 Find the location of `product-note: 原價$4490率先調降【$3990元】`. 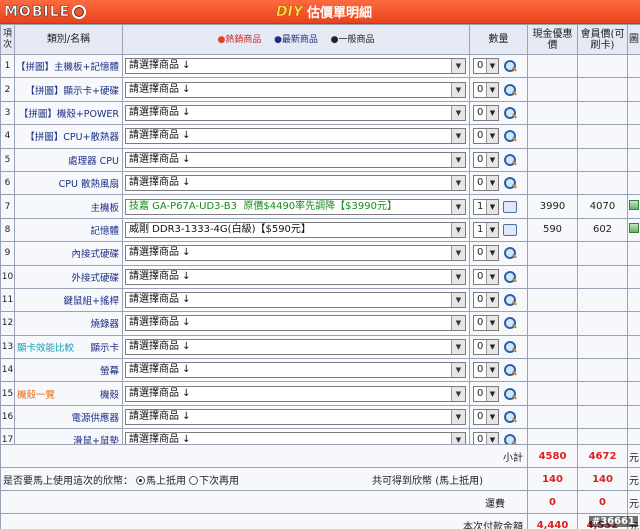

product-note: 原價$4490率先調降【$3990元】 is located at coordinates (320, 206).